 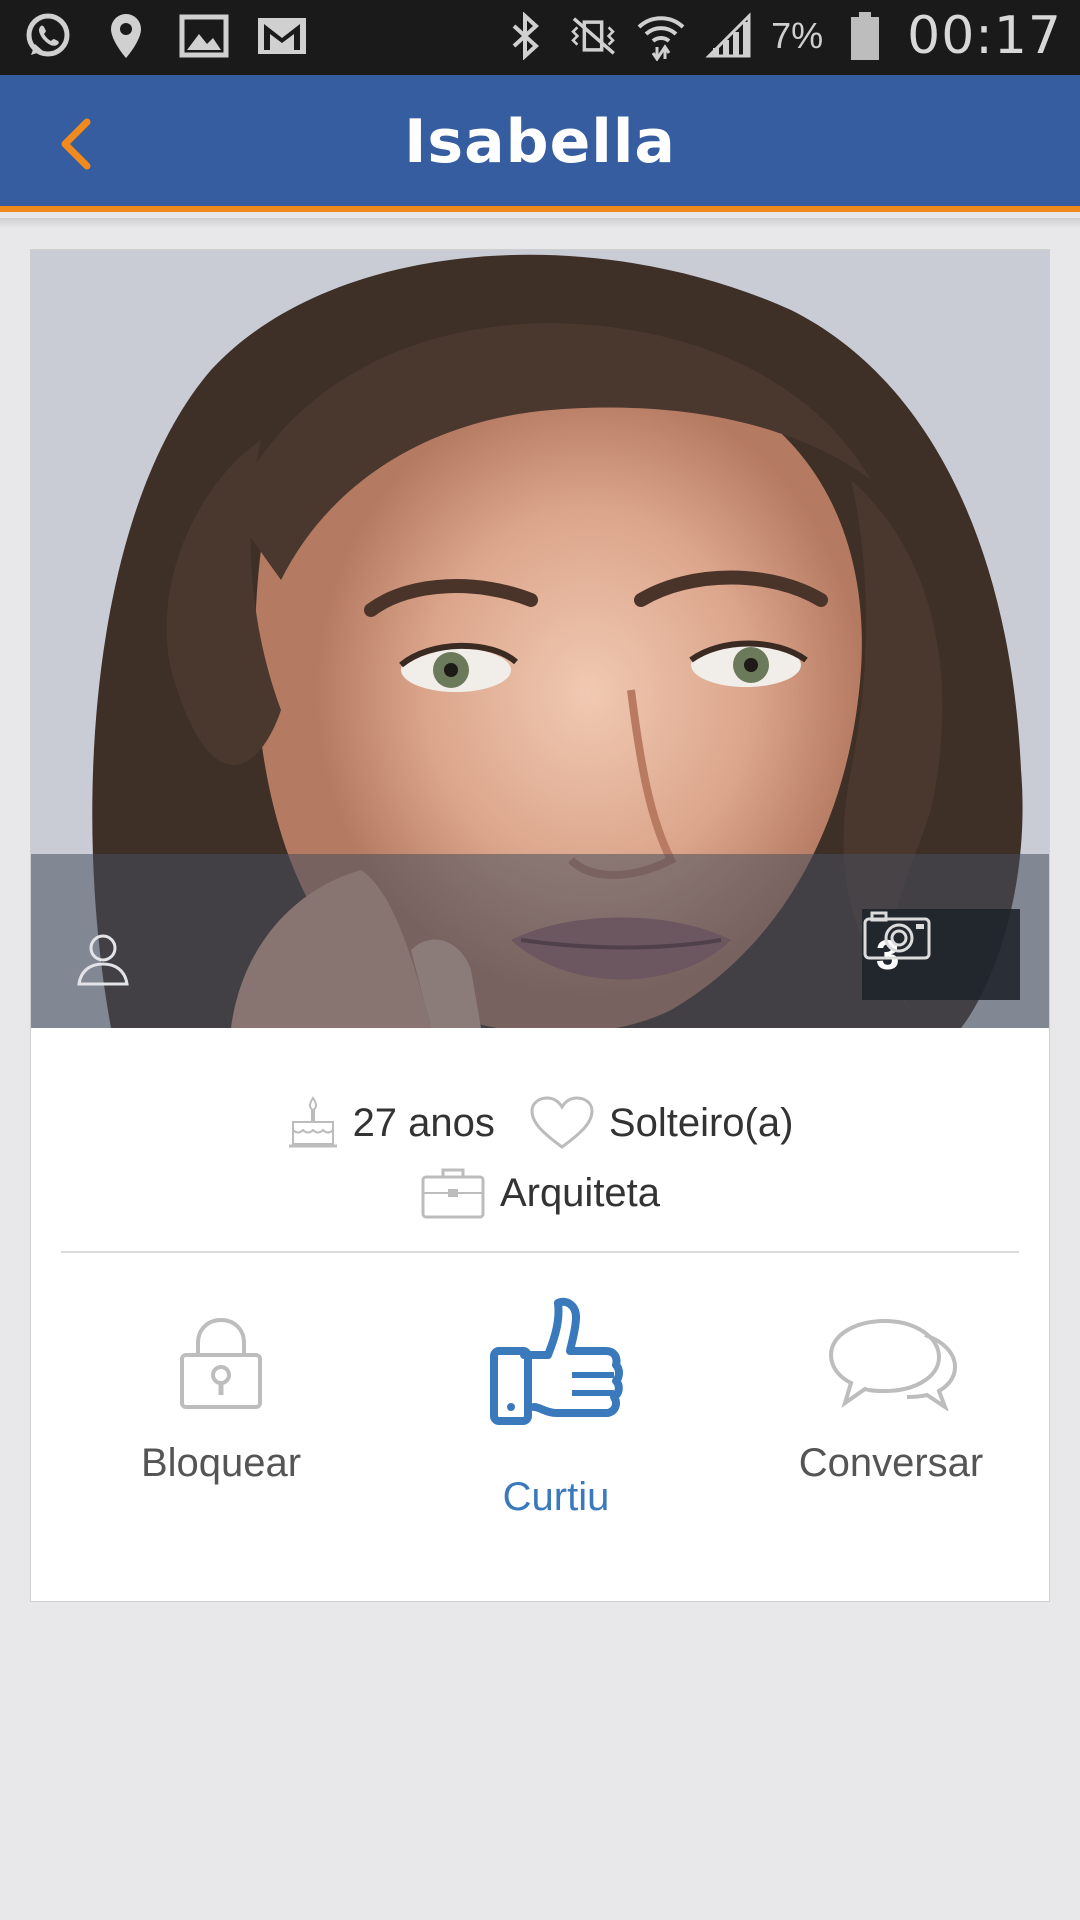 I want to click on info-row-secondary: Arquiteta, so click(x=540, y=1193).